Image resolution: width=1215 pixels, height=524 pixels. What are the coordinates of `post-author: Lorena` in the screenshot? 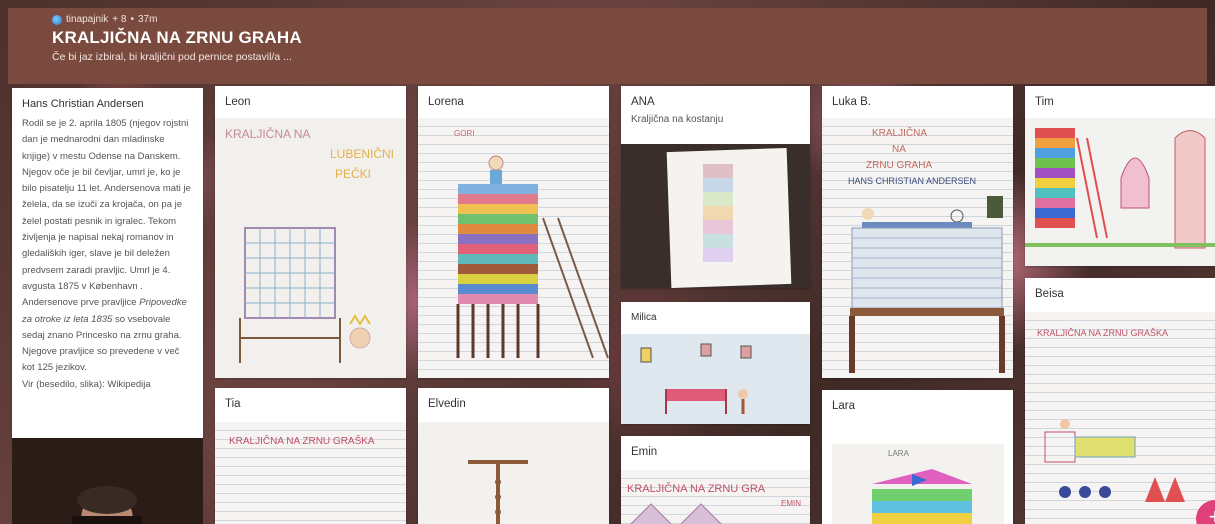 It's located at (446, 102).